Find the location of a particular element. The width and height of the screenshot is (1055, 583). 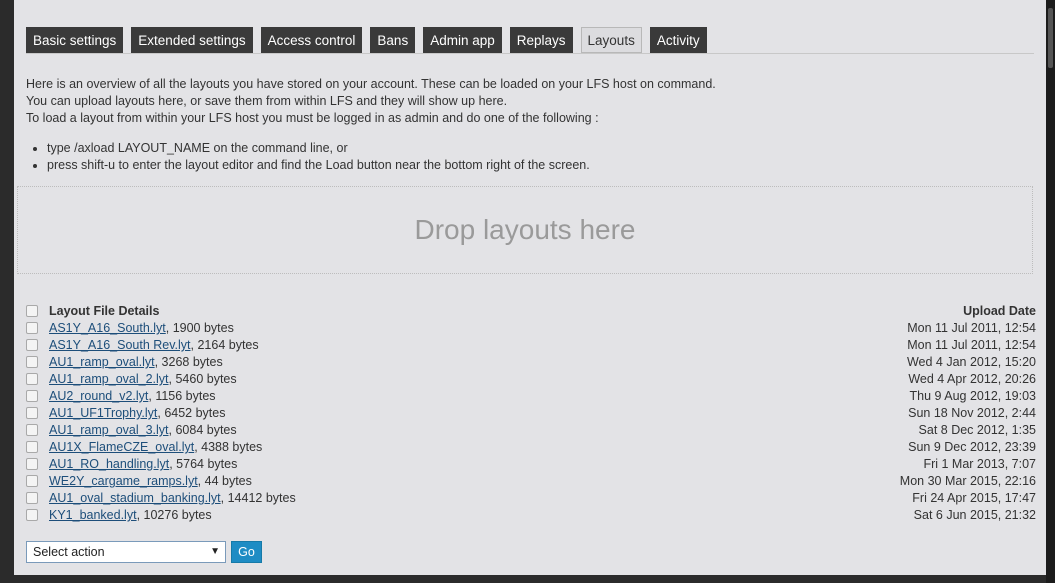

file-details: KY1_banked.lyt, 10276 bytes is located at coordinates (130, 515).